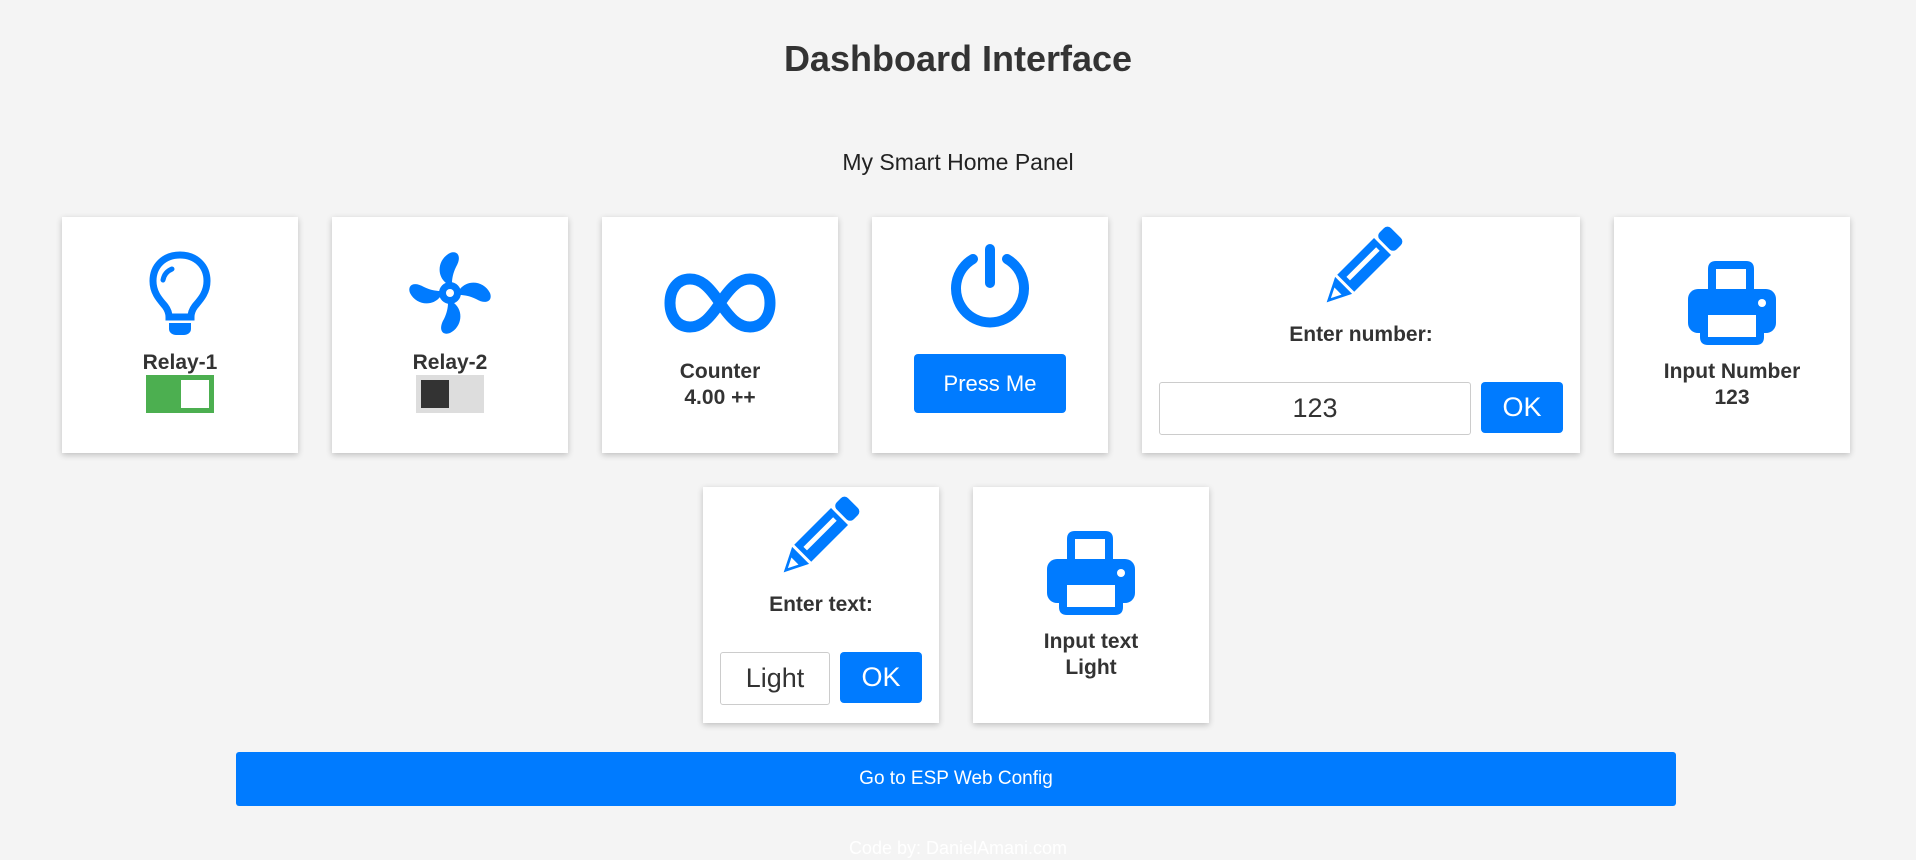 Image resolution: width=1916 pixels, height=860 pixels. I want to click on number-ok-button: OK, so click(1522, 407).